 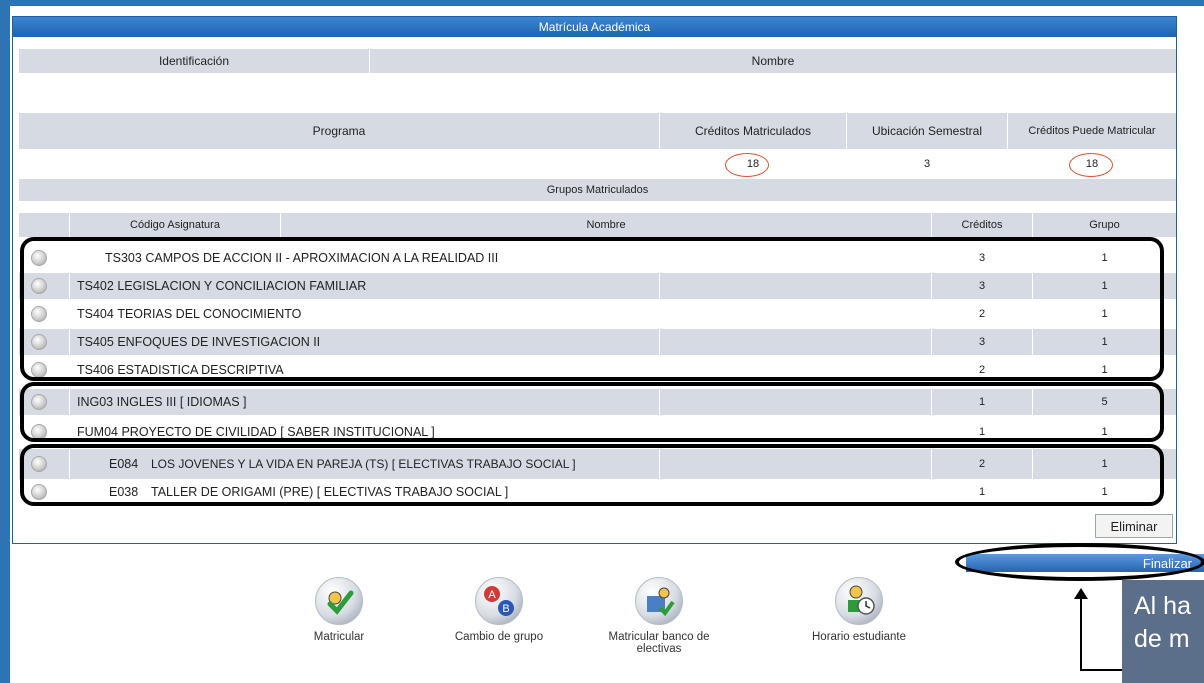 I want to click on col-group: Grupo, so click(x=1104, y=225).